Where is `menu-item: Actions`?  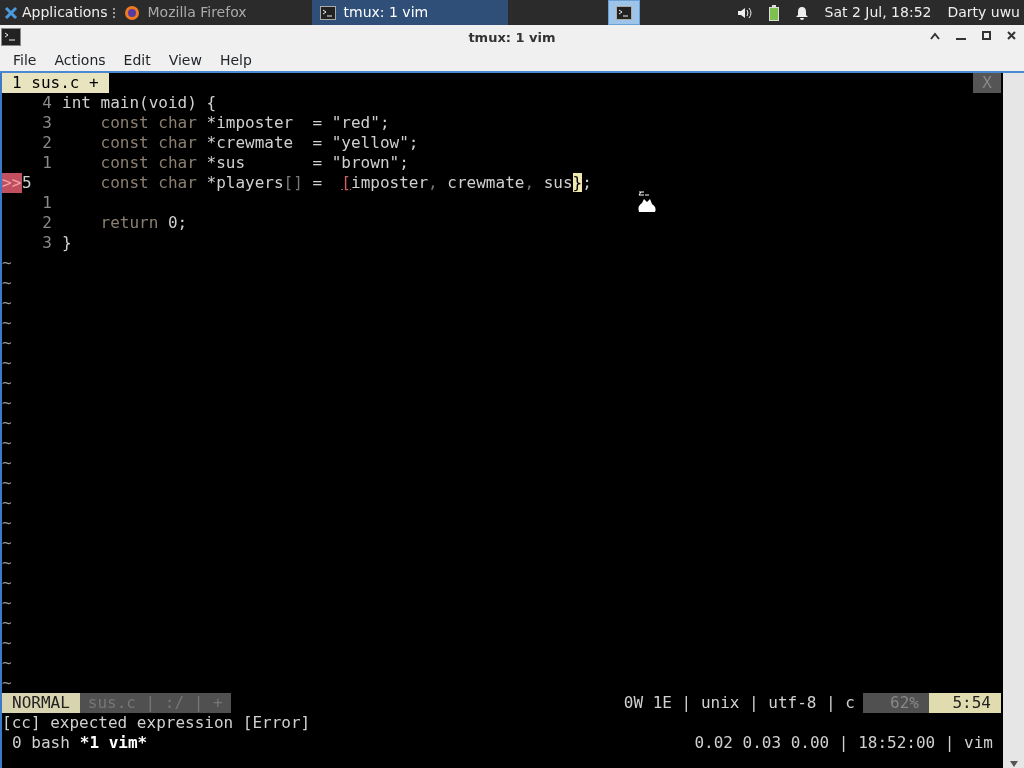 menu-item: Actions is located at coordinates (80, 60).